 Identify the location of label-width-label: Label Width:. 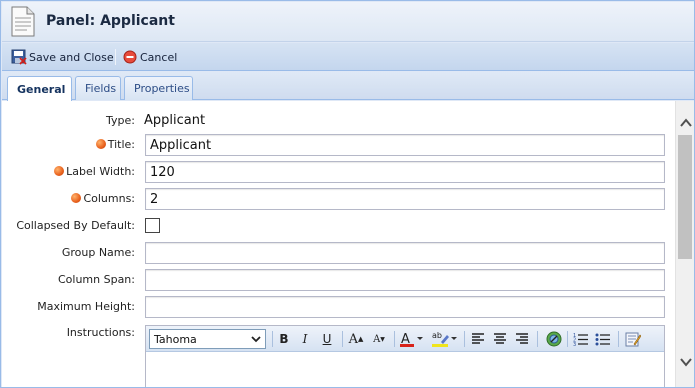
(100, 171).